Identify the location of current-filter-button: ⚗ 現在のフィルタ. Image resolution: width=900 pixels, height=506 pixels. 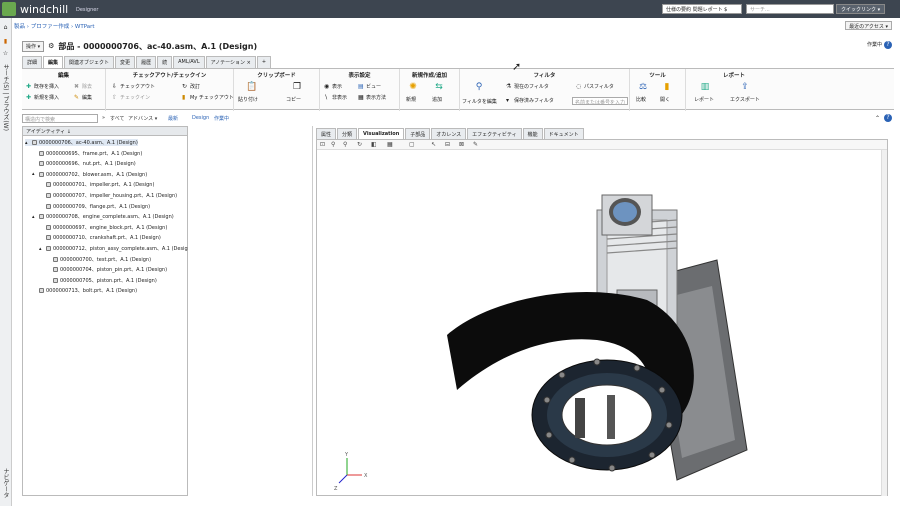
(527, 86).